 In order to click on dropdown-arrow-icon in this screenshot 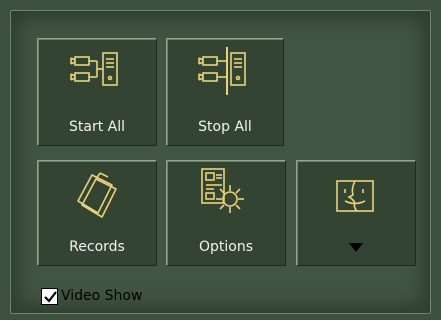, I will do `click(356, 248)`.